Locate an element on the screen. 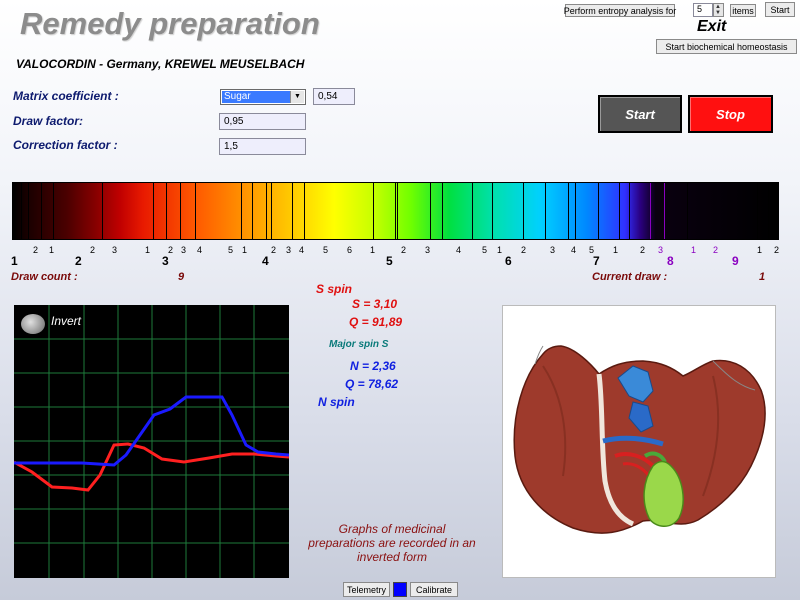 This screenshot has height=600, width=800. matrix-value-field: 0,54 is located at coordinates (334, 96).